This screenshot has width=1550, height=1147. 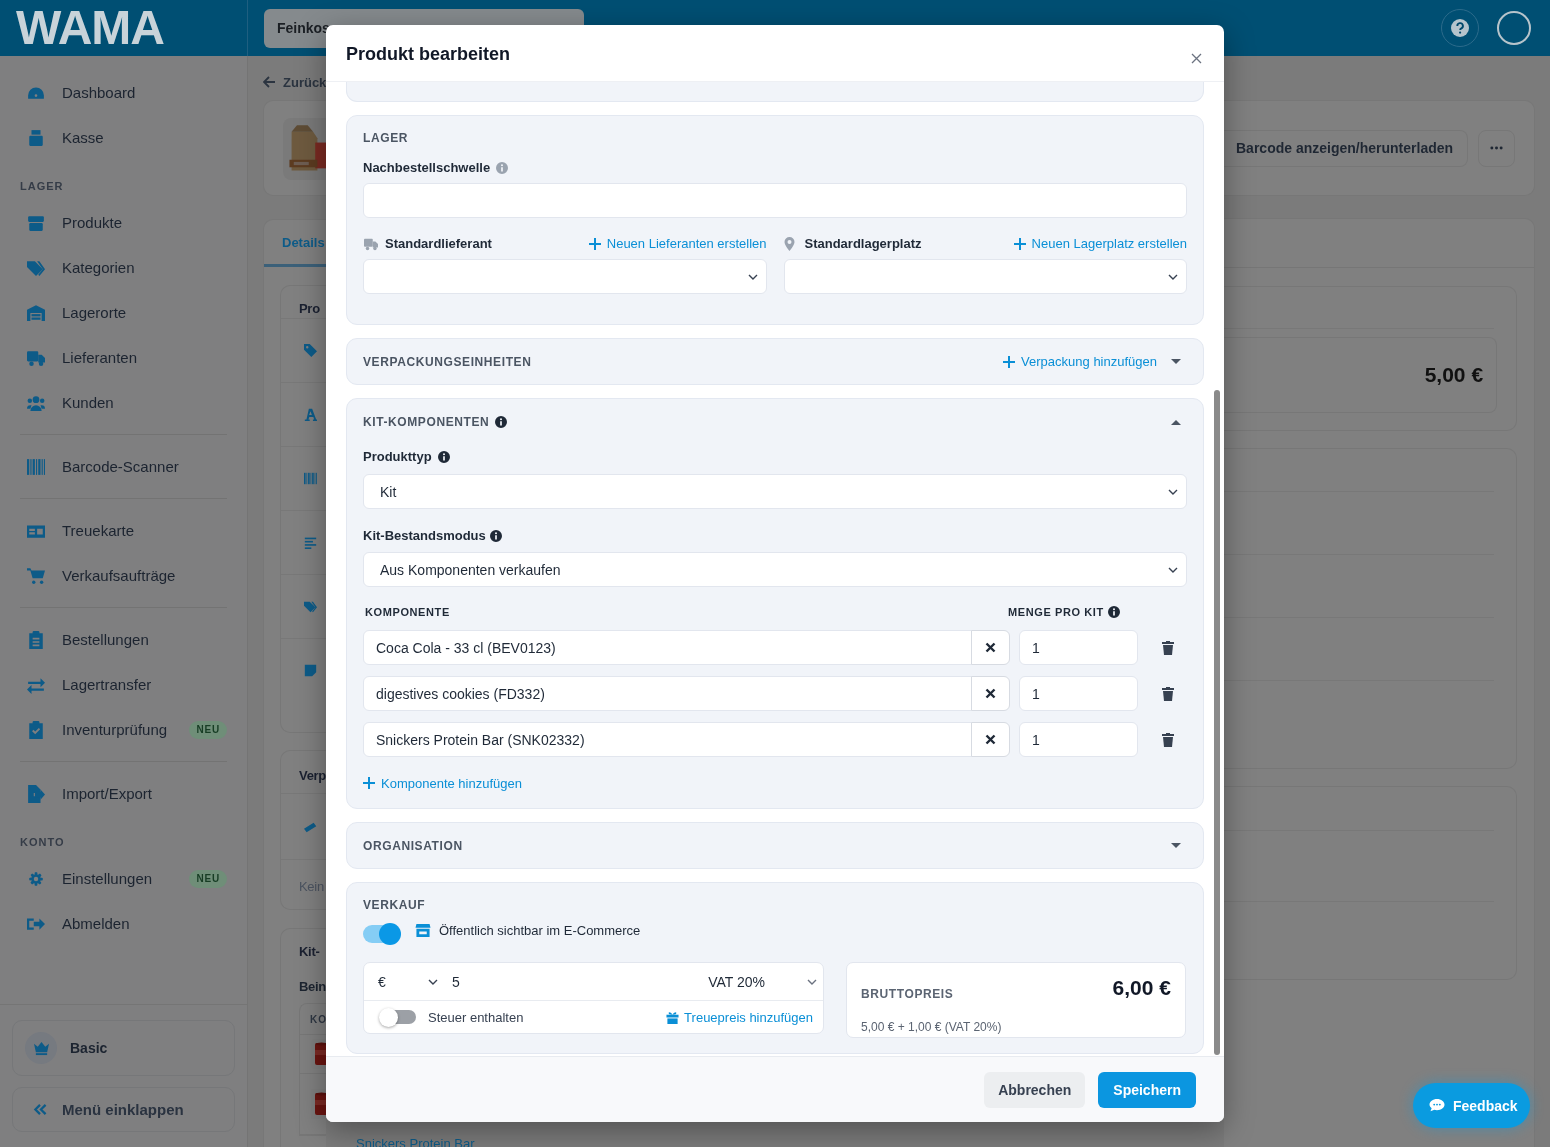 I want to click on add-link: Verpackung hinzufügen, so click(x=1080, y=361).